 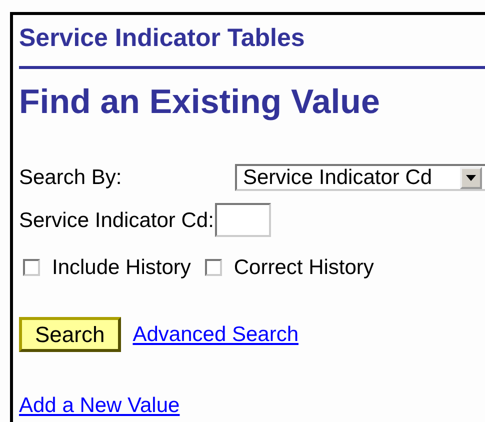 I want to click on search-by-label: Search By:, so click(x=70, y=177).